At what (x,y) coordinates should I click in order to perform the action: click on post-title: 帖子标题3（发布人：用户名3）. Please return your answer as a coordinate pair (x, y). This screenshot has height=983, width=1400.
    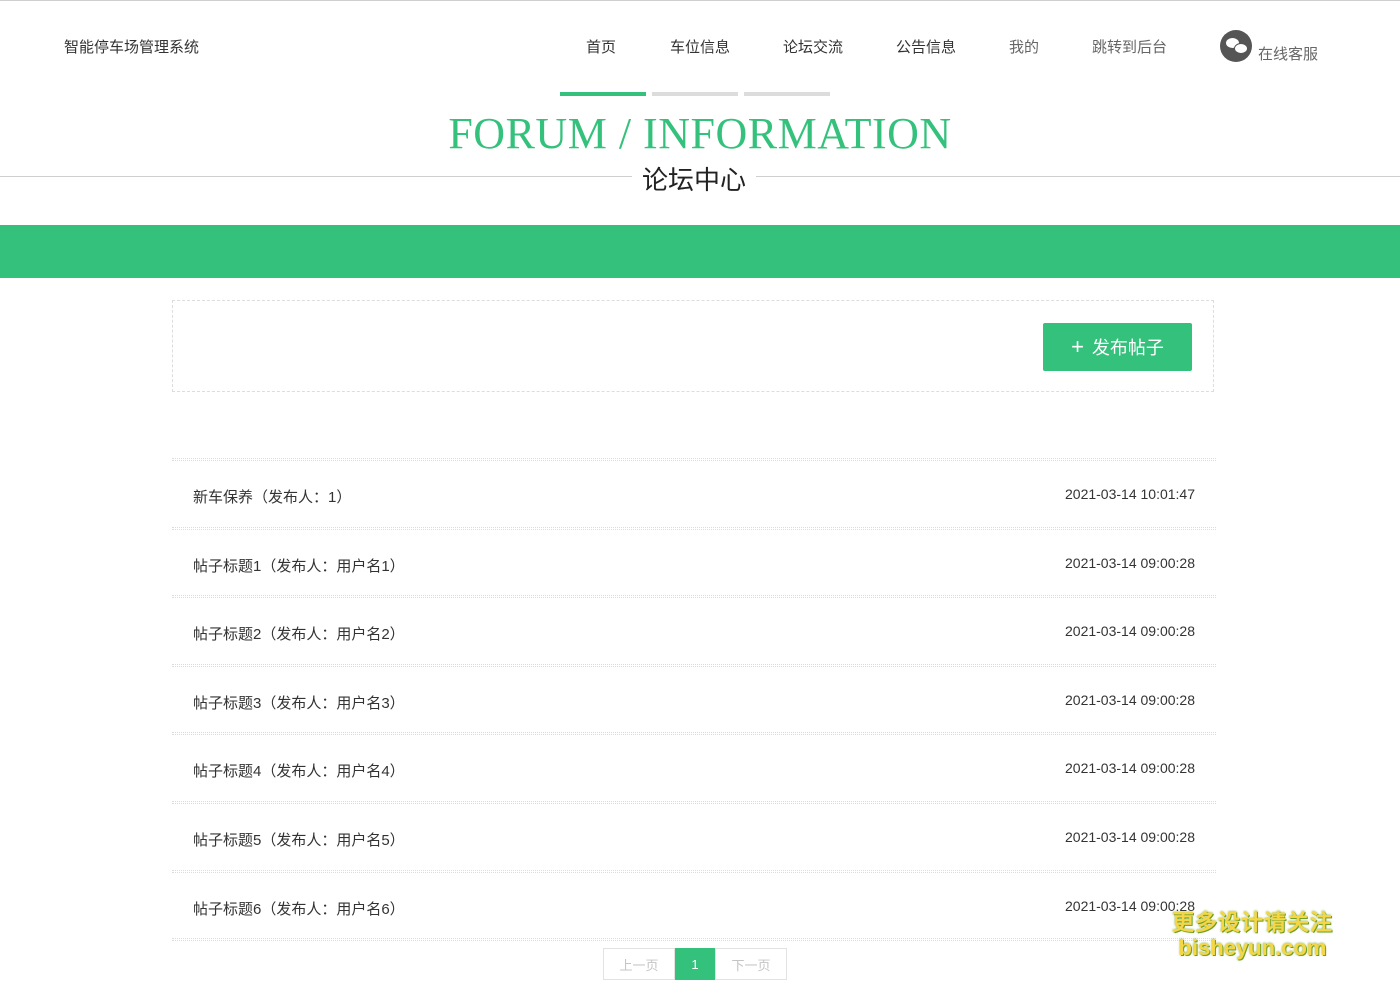
    Looking at the image, I should click on (299, 702).